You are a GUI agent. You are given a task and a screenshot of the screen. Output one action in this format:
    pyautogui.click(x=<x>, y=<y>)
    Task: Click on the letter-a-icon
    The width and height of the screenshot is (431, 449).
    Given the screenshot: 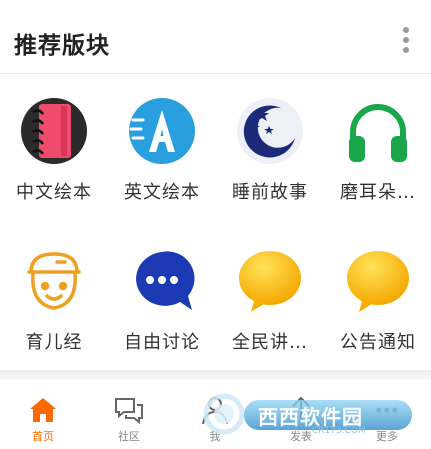 What is the action you would take?
    pyautogui.click(x=162, y=131)
    